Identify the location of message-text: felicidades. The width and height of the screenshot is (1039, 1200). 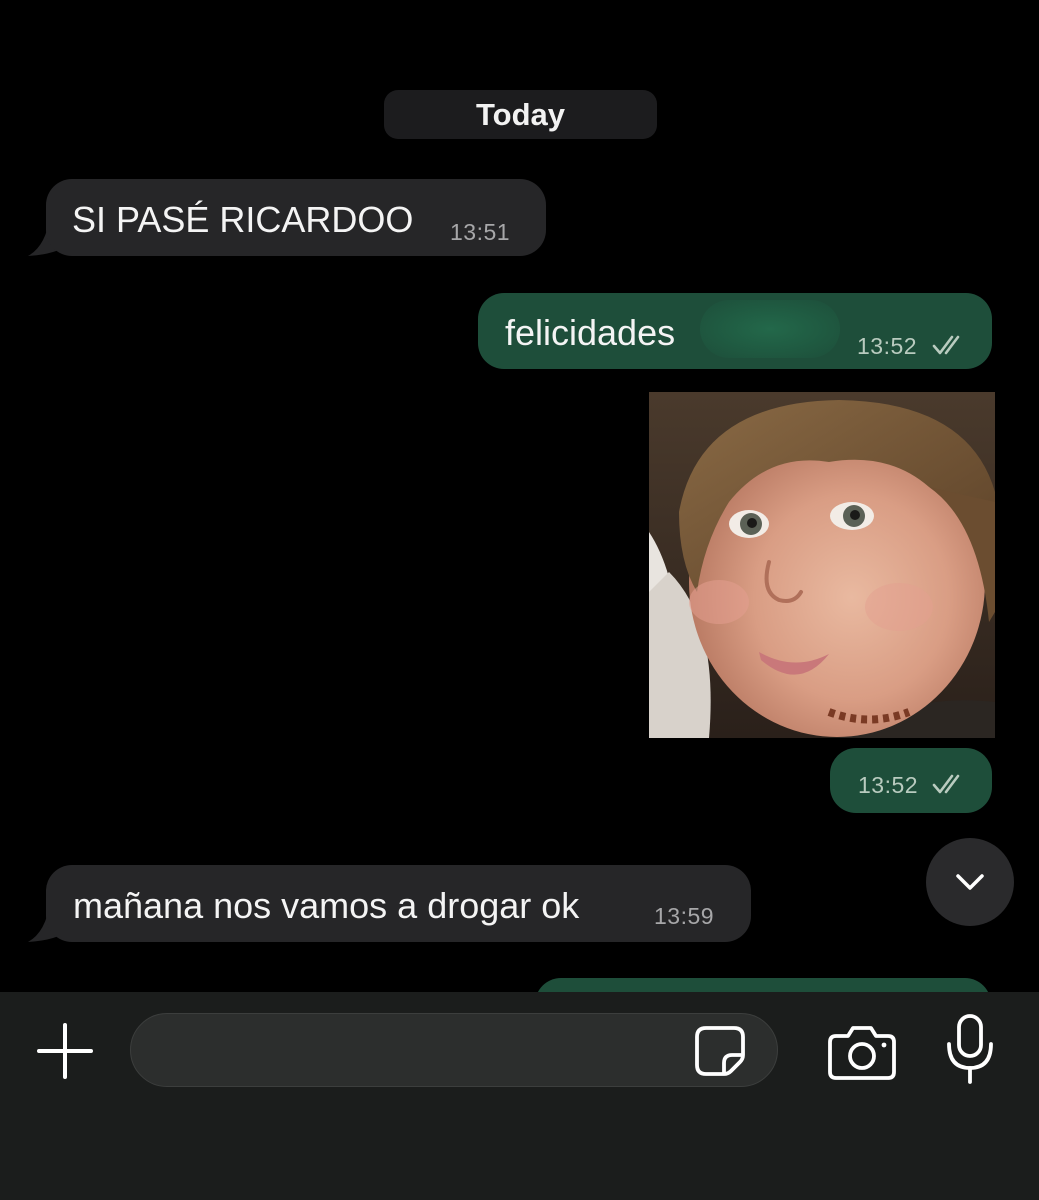
(590, 332).